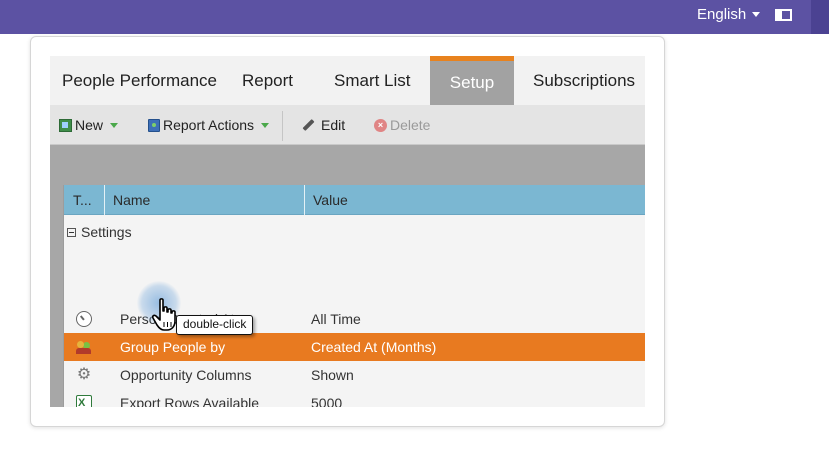 This screenshot has width=829, height=463. I want to click on row-value: Shown, so click(332, 375).